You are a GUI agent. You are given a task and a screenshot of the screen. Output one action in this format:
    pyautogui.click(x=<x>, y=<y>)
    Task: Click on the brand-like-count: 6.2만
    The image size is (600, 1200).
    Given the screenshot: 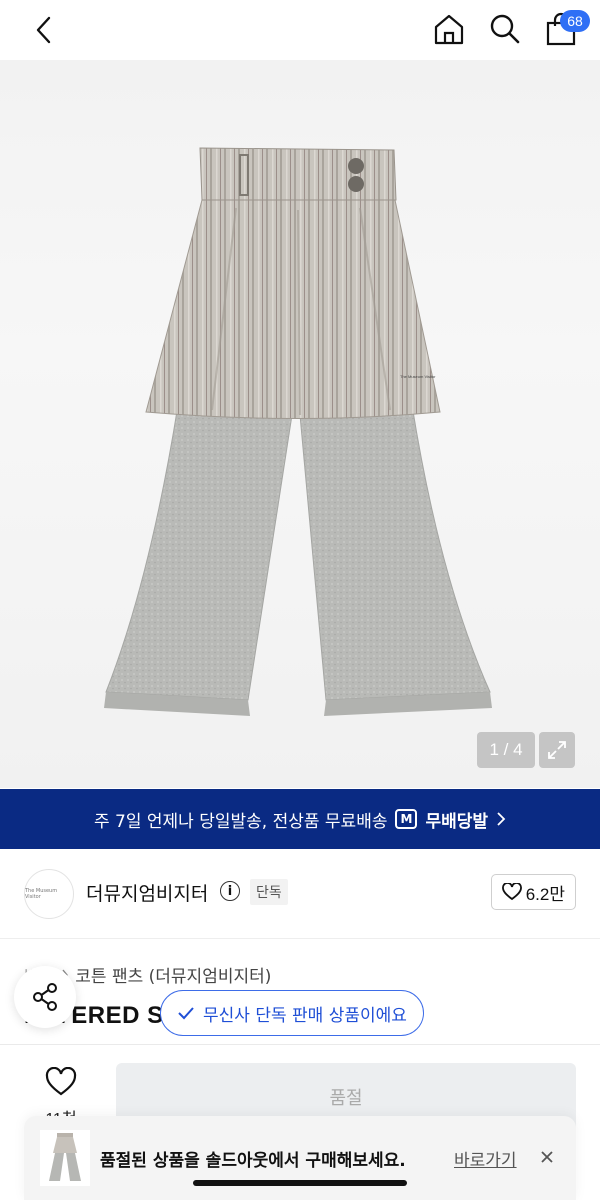 What is the action you would take?
    pyautogui.click(x=545, y=894)
    